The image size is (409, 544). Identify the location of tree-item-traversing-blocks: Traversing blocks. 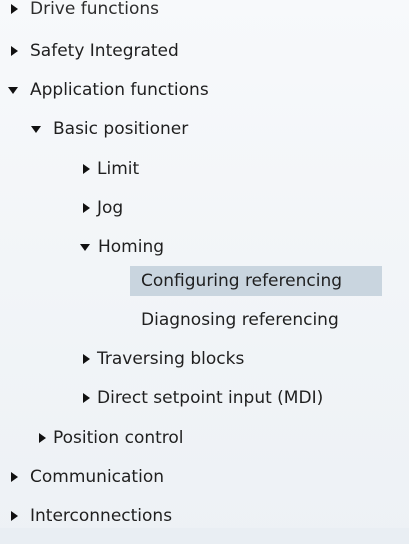
(204, 359).